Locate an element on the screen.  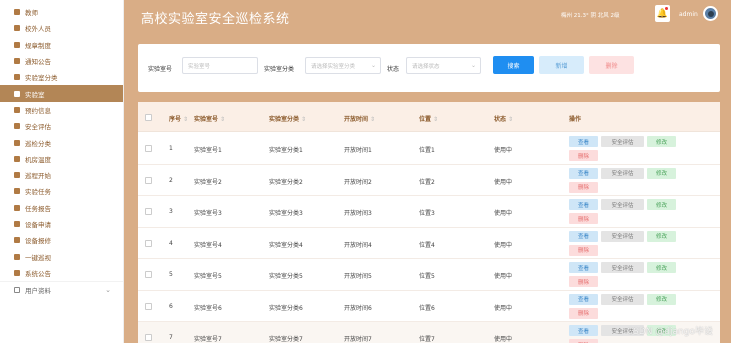
status-select: 请选择状态 ⌄ is located at coordinates (443, 65).